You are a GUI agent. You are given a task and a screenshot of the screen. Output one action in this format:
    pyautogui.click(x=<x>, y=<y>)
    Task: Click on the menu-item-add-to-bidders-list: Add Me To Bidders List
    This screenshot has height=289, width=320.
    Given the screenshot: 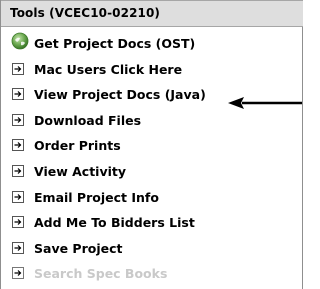 What is the action you would take?
    pyautogui.click(x=151, y=225)
    